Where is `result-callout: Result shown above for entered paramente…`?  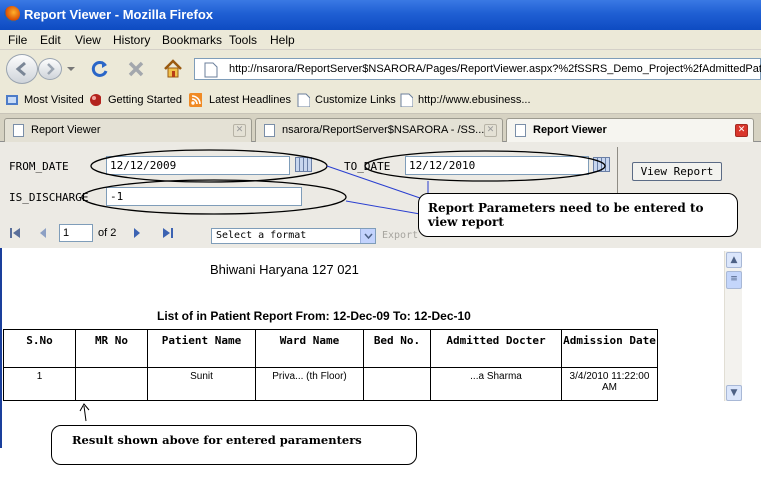 result-callout: Result shown above for entered paramente… is located at coordinates (234, 445).